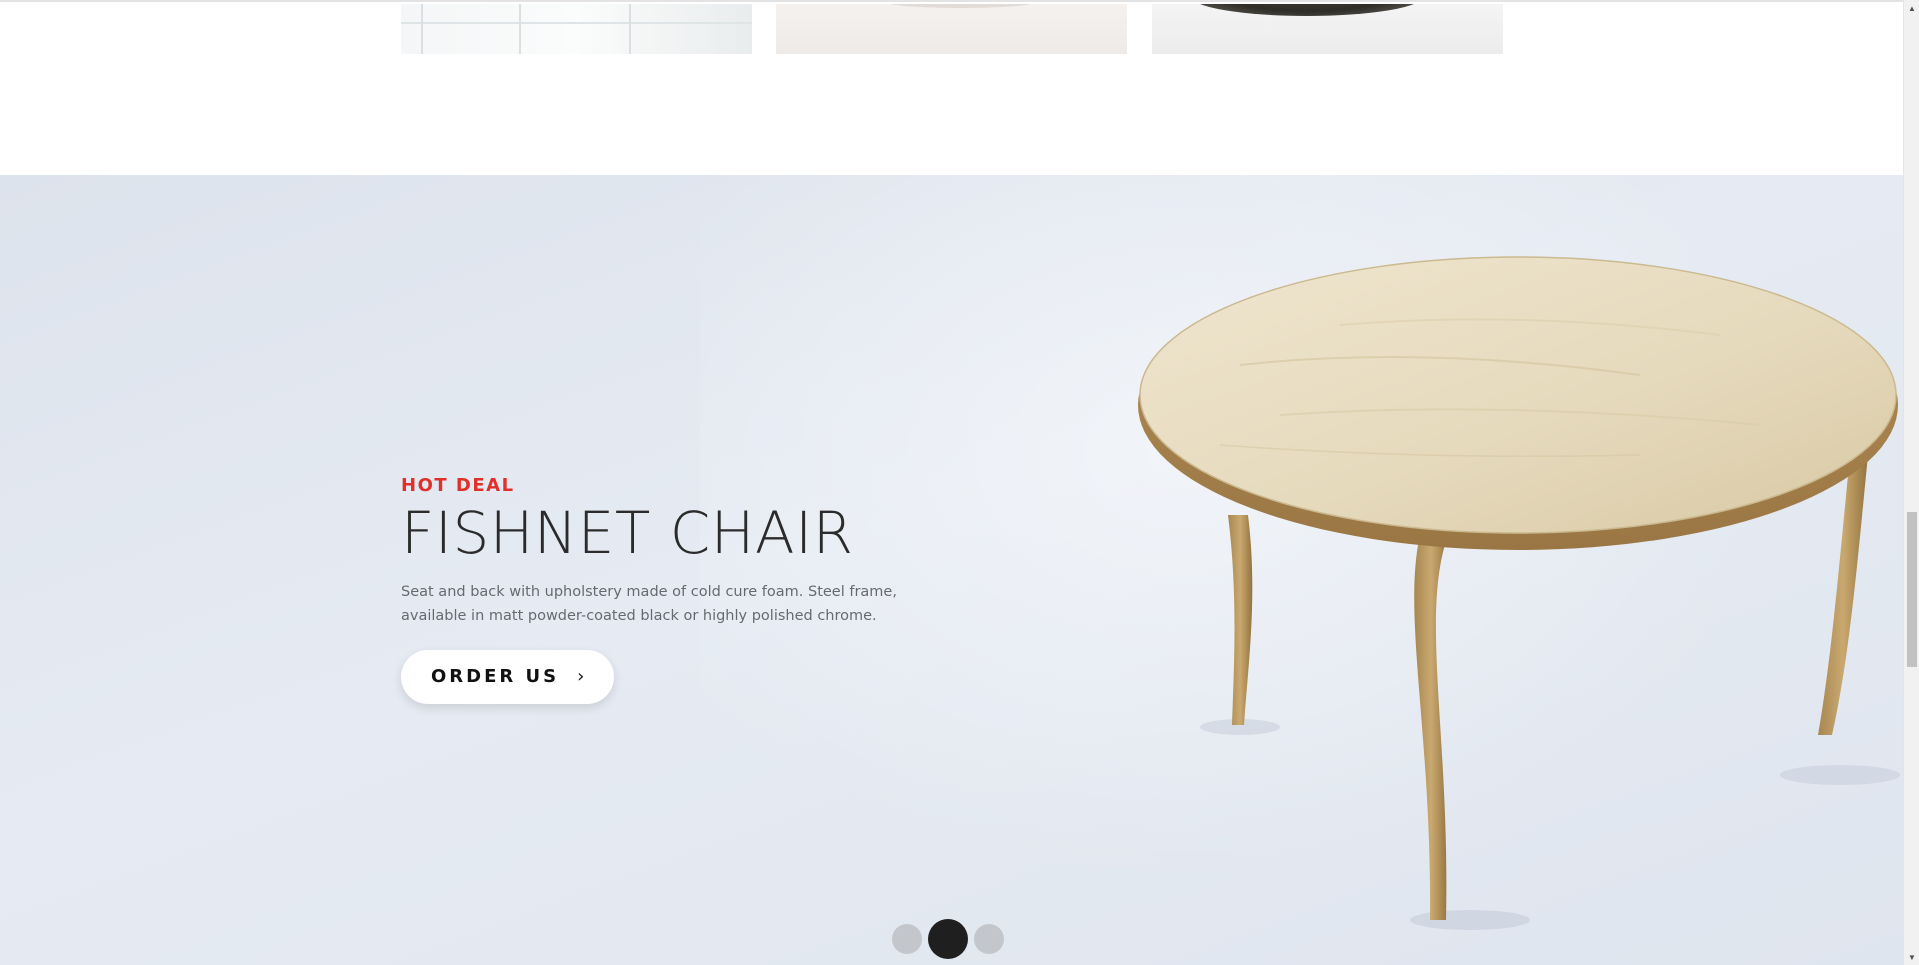  What do you see at coordinates (1911, 482) in the screenshot?
I see `page-scrollbar: ▲ ▼` at bounding box center [1911, 482].